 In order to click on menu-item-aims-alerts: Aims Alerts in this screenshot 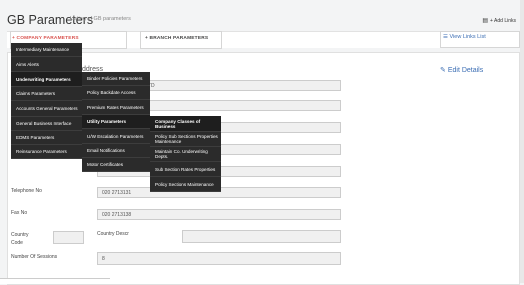, I will do `click(46, 64)`.